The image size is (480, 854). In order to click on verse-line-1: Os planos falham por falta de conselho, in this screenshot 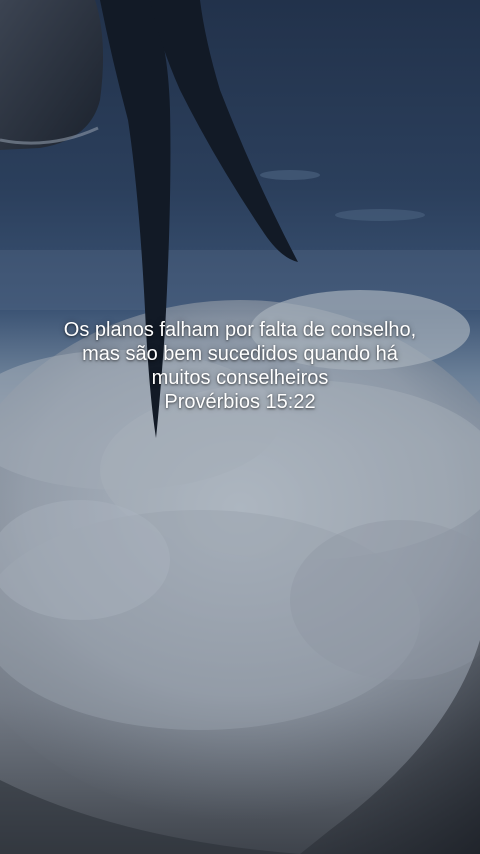, I will do `click(240, 330)`.